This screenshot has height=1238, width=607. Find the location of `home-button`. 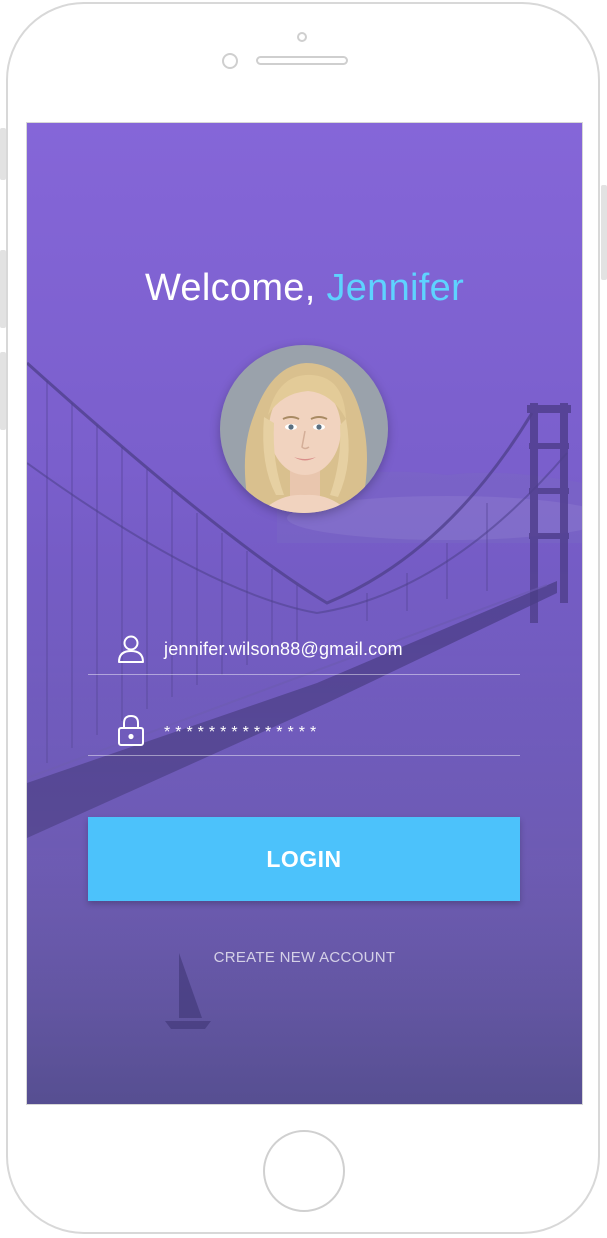

home-button is located at coordinates (304, 1171).